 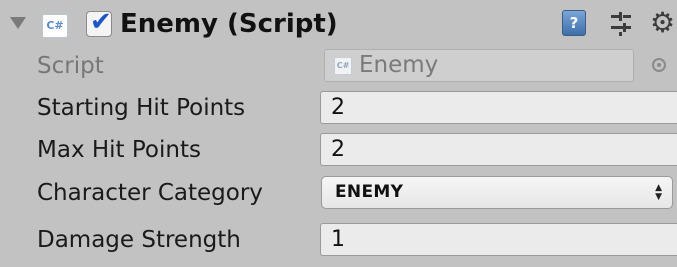 What do you see at coordinates (70, 66) in the screenshot?
I see `script-label: Script` at bounding box center [70, 66].